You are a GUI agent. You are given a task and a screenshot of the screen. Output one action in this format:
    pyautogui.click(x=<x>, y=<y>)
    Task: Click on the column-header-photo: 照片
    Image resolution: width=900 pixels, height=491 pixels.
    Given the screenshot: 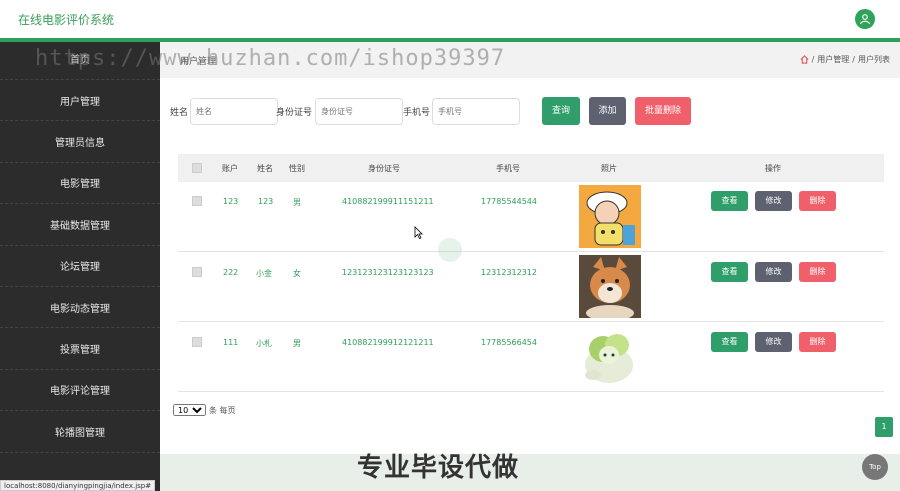 What is the action you would take?
    pyautogui.click(x=609, y=168)
    